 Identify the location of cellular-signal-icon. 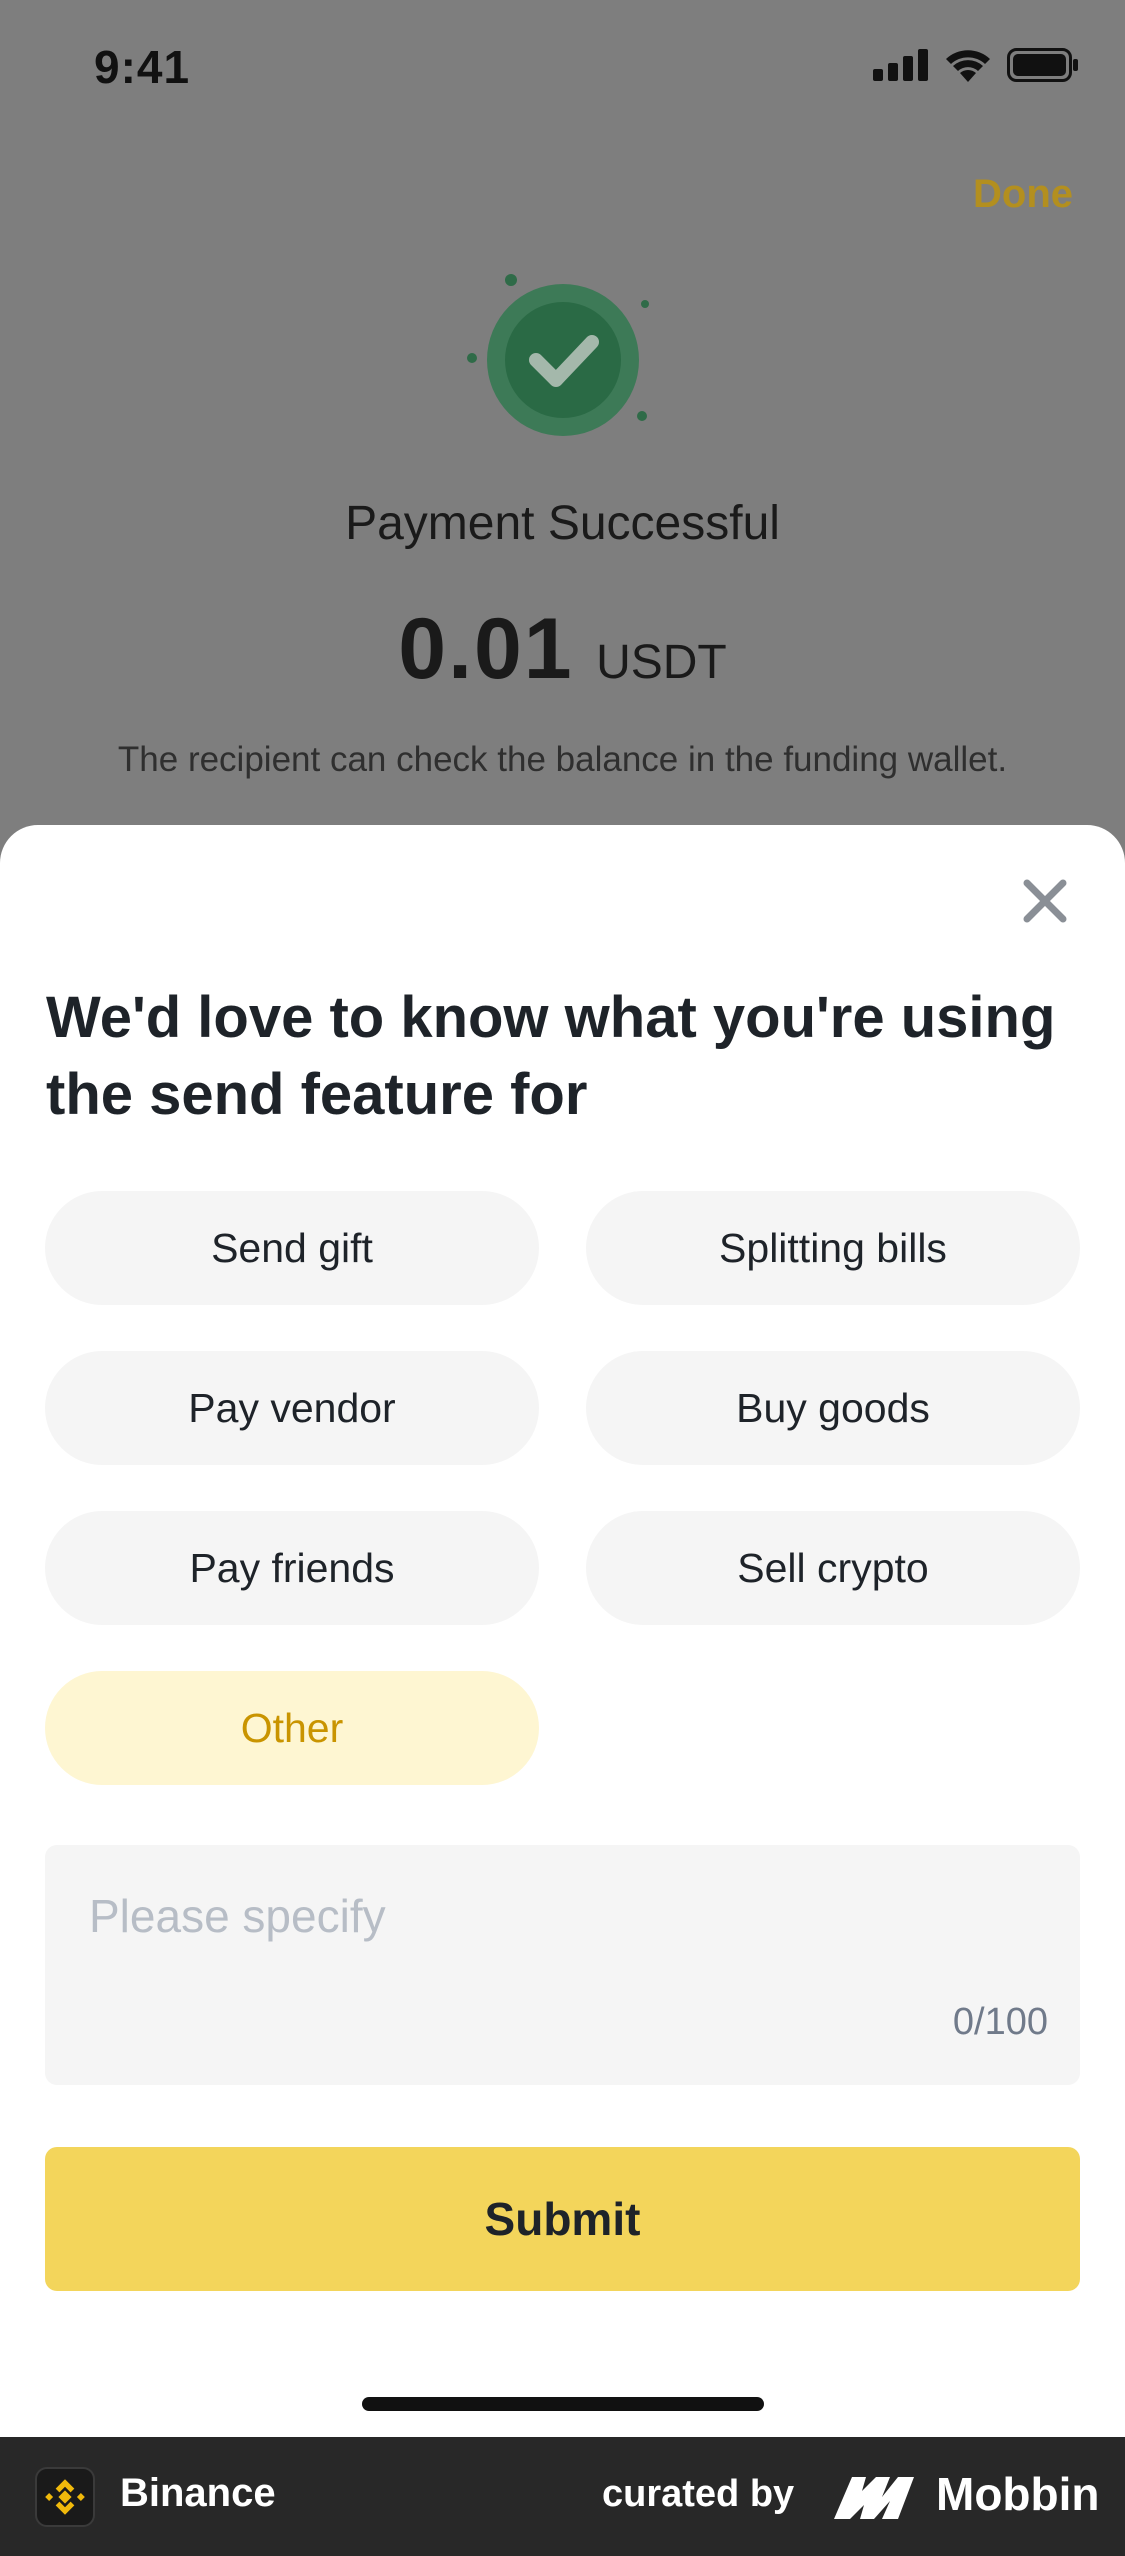
(900, 65).